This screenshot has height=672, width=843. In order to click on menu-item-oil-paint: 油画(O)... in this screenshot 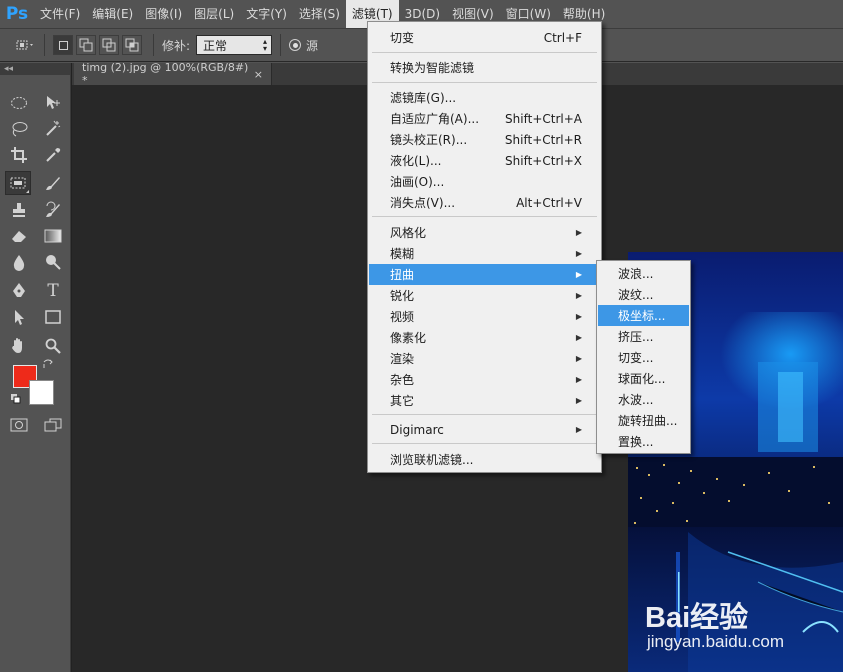, I will do `click(484, 181)`.